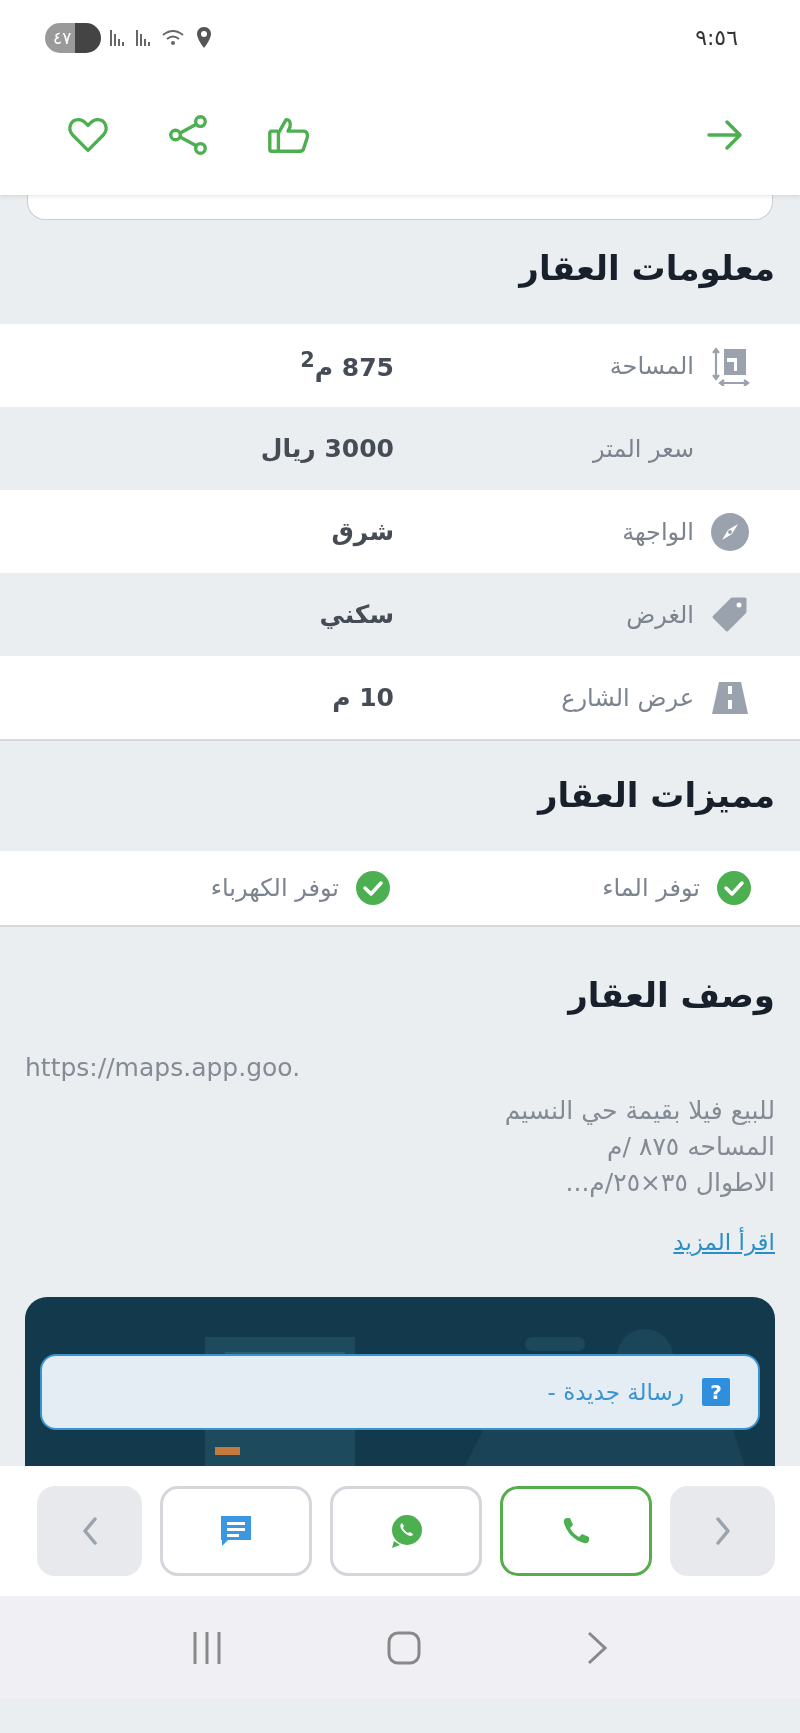 This screenshot has width=800, height=1733. Describe the element at coordinates (651, 888) in the screenshot. I see `feature-label: توفر الماء` at that location.